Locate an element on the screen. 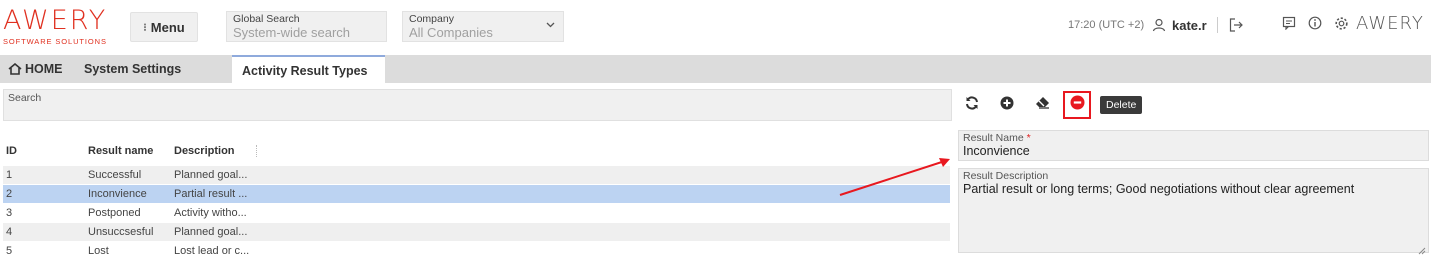 The image size is (1431, 280). logo-word: AWERY is located at coordinates (55, 20).